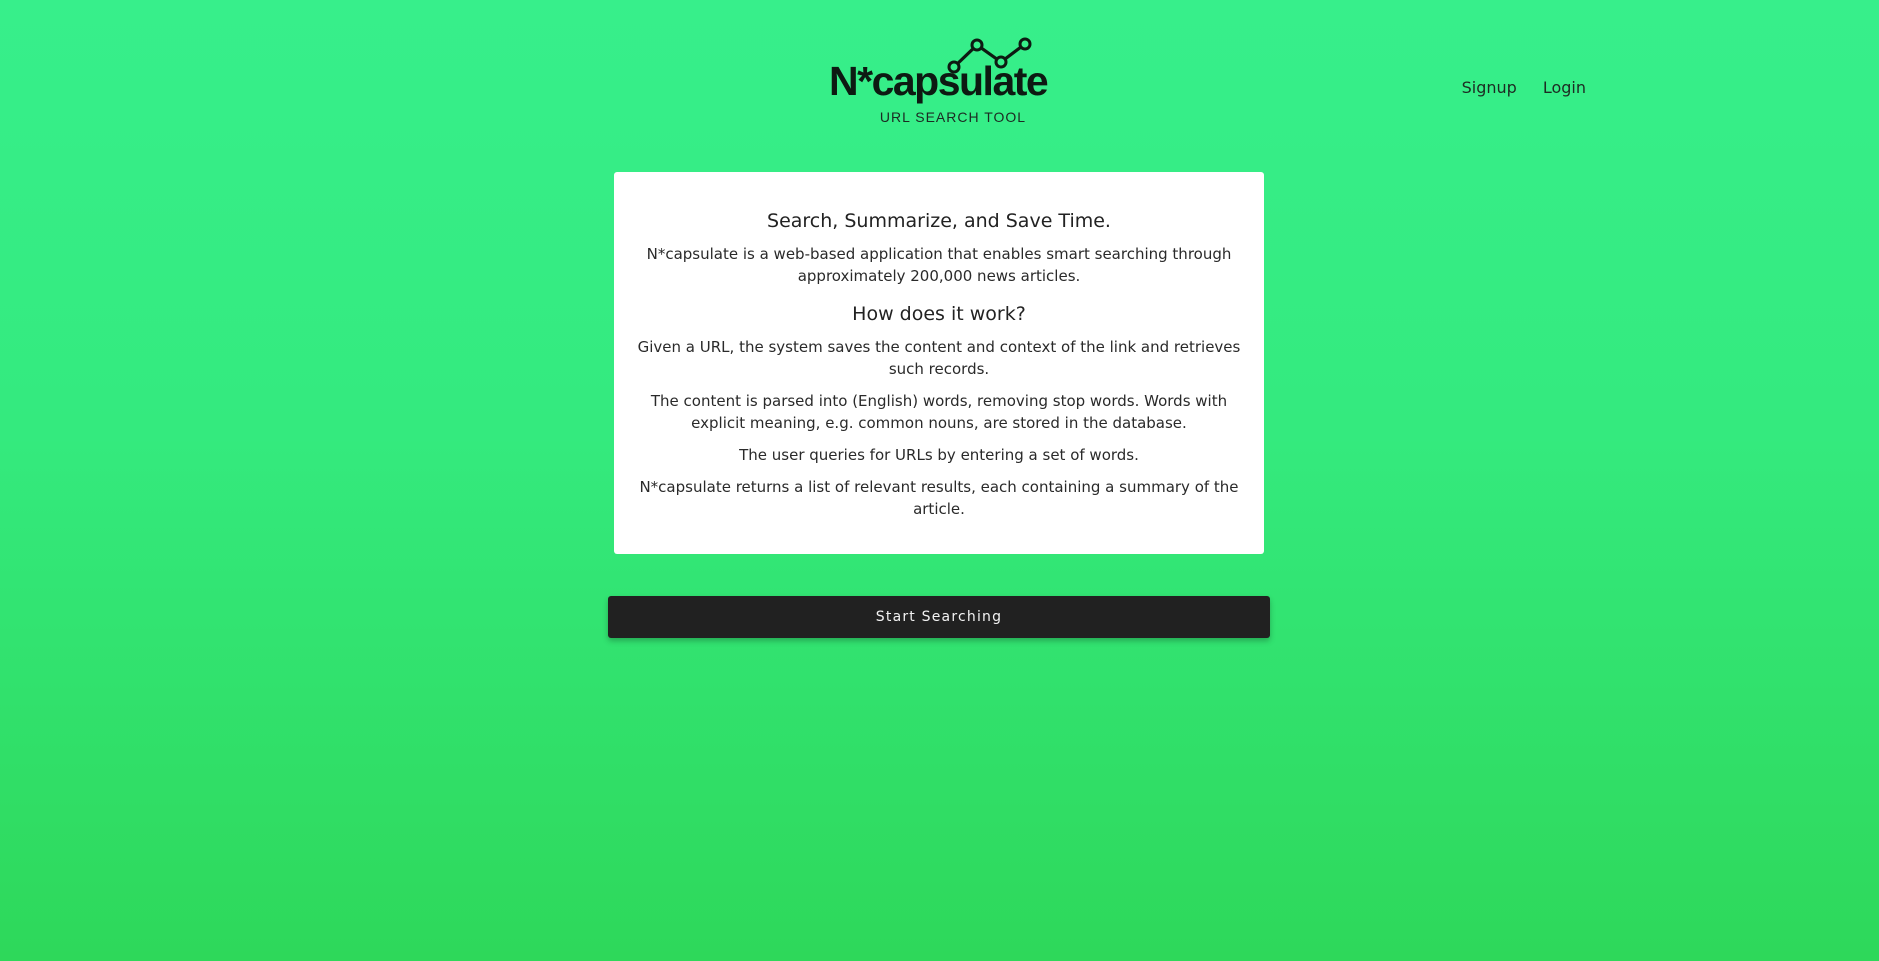 The image size is (1879, 961). What do you see at coordinates (953, 117) in the screenshot?
I see `logo-subtitle: URL SEARCH TOOL` at bounding box center [953, 117].